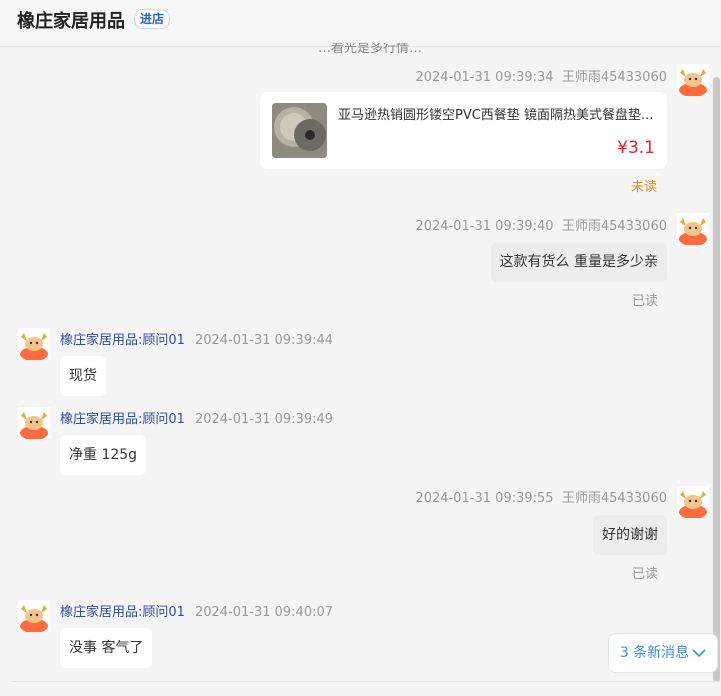 Image resolution: width=721 pixels, height=696 pixels. I want to click on read-status: 未读, so click(644, 187).